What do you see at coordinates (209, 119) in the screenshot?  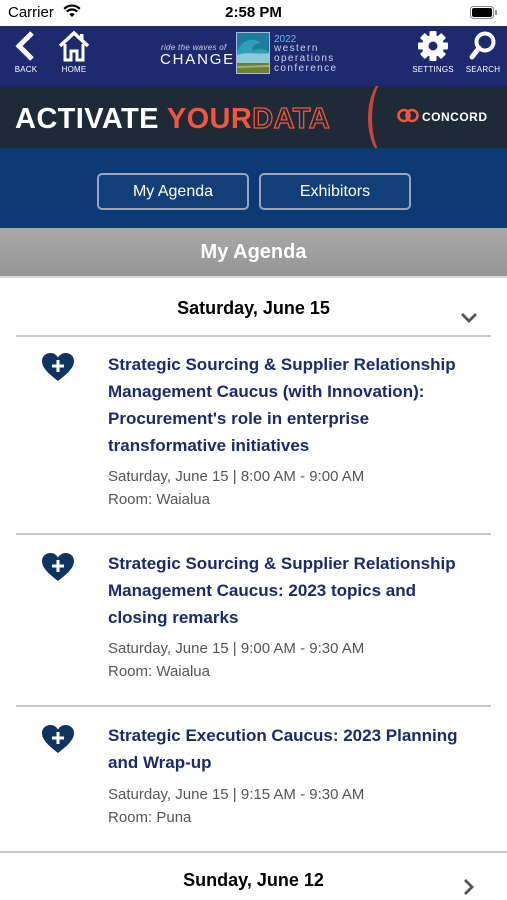 I see `banner-word: YOUR` at bounding box center [209, 119].